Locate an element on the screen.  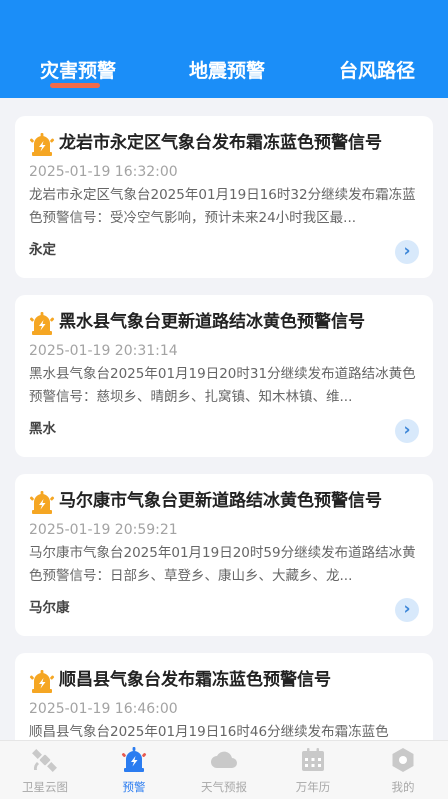
warning-time: 2025-01-19 20:31:14 is located at coordinates (103, 351).